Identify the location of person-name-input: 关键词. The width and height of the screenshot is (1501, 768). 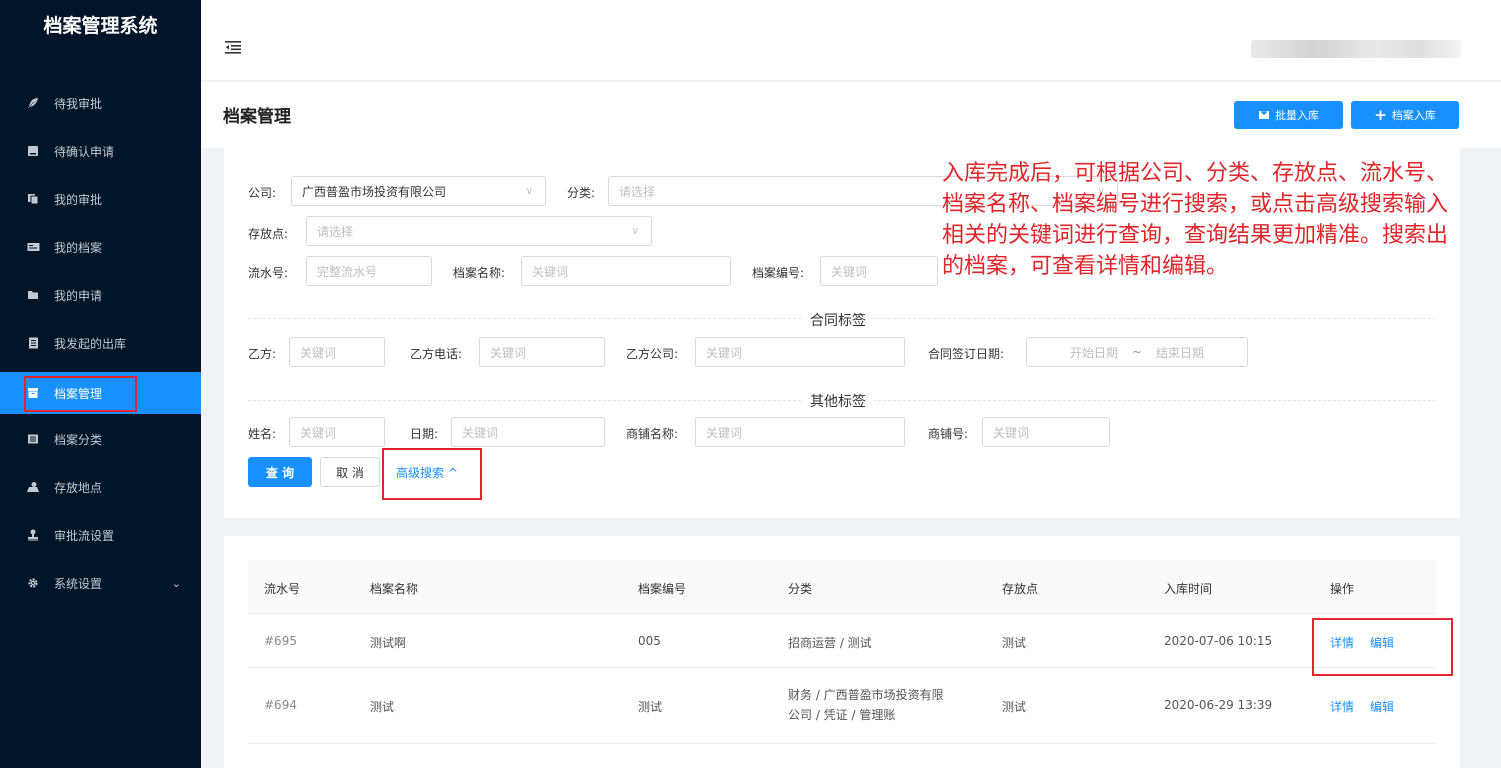
(337, 432).